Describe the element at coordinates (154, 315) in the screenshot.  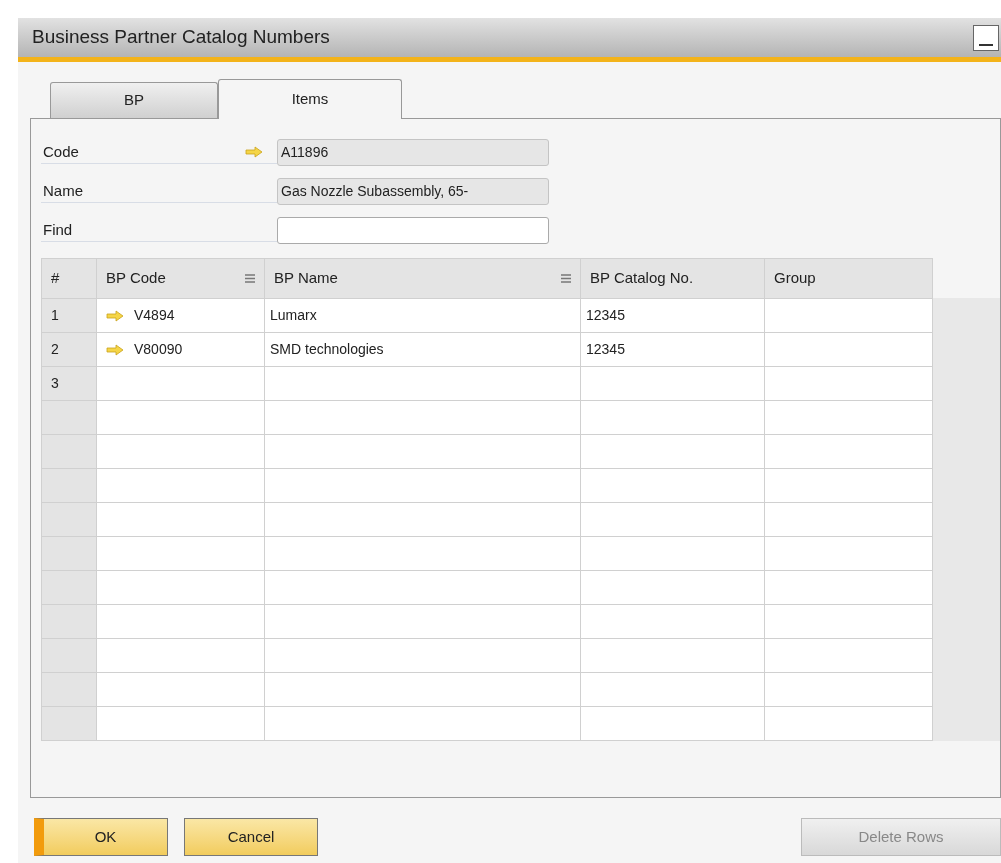
I see `table-cell-text: V4894` at that location.